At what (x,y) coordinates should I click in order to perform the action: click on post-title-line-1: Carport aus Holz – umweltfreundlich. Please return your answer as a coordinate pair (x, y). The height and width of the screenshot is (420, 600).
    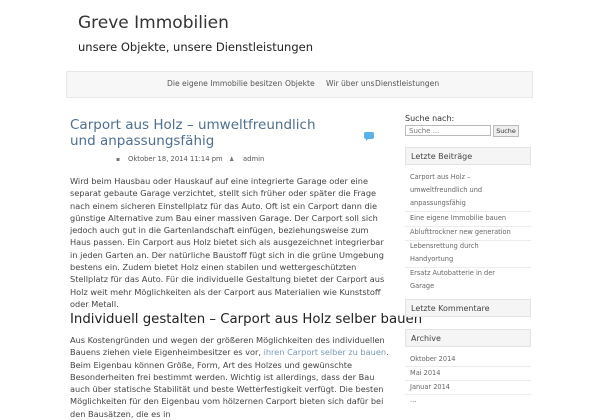
    Looking at the image, I should click on (220, 125).